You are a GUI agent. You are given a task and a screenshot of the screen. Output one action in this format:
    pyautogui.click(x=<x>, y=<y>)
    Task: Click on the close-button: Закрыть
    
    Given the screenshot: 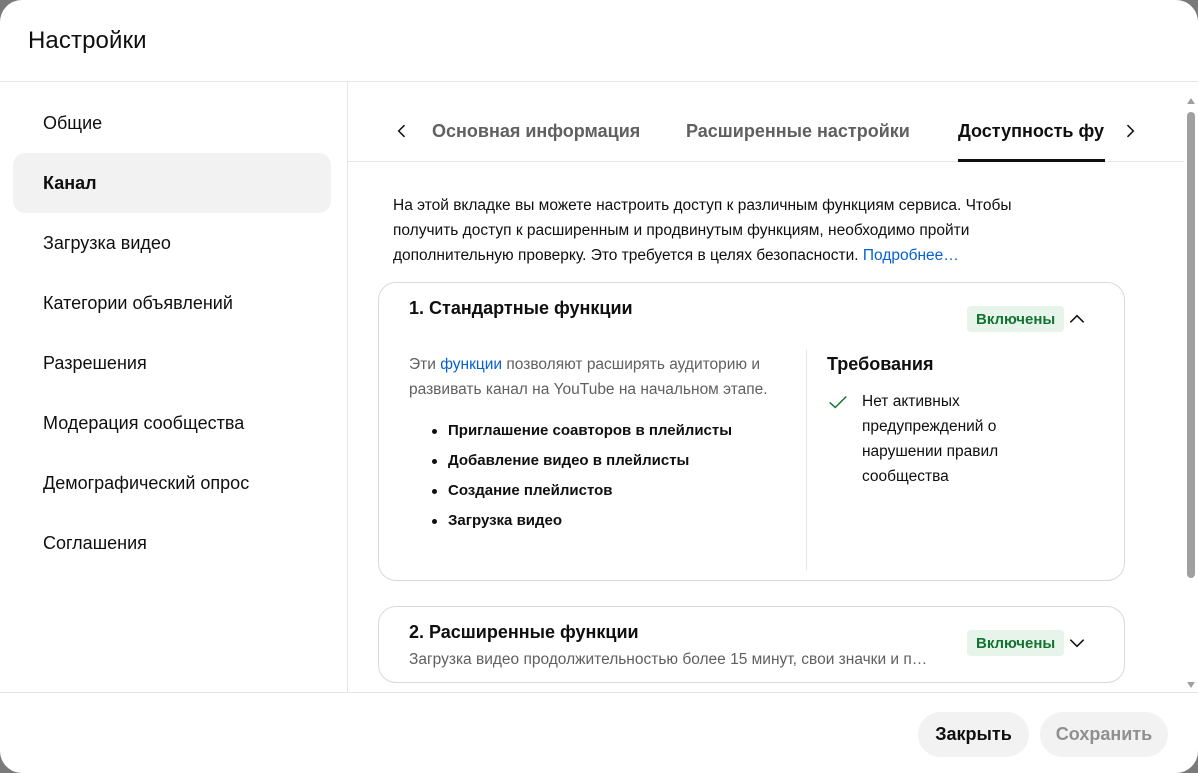 What is the action you would take?
    pyautogui.click(x=973, y=734)
    